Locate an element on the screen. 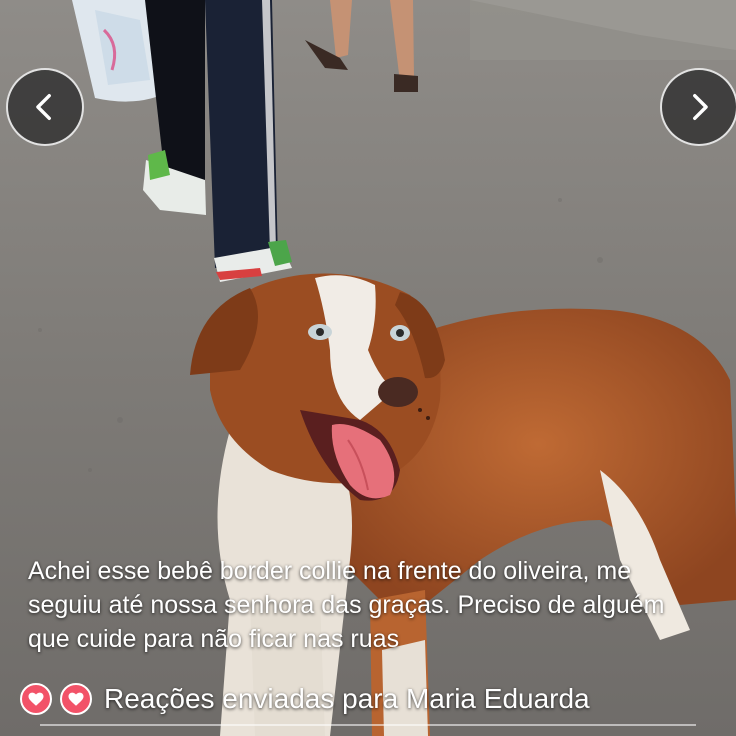  reactions-sent-label: Reações enviadas para Maria Eduarda is located at coordinates (347, 698).